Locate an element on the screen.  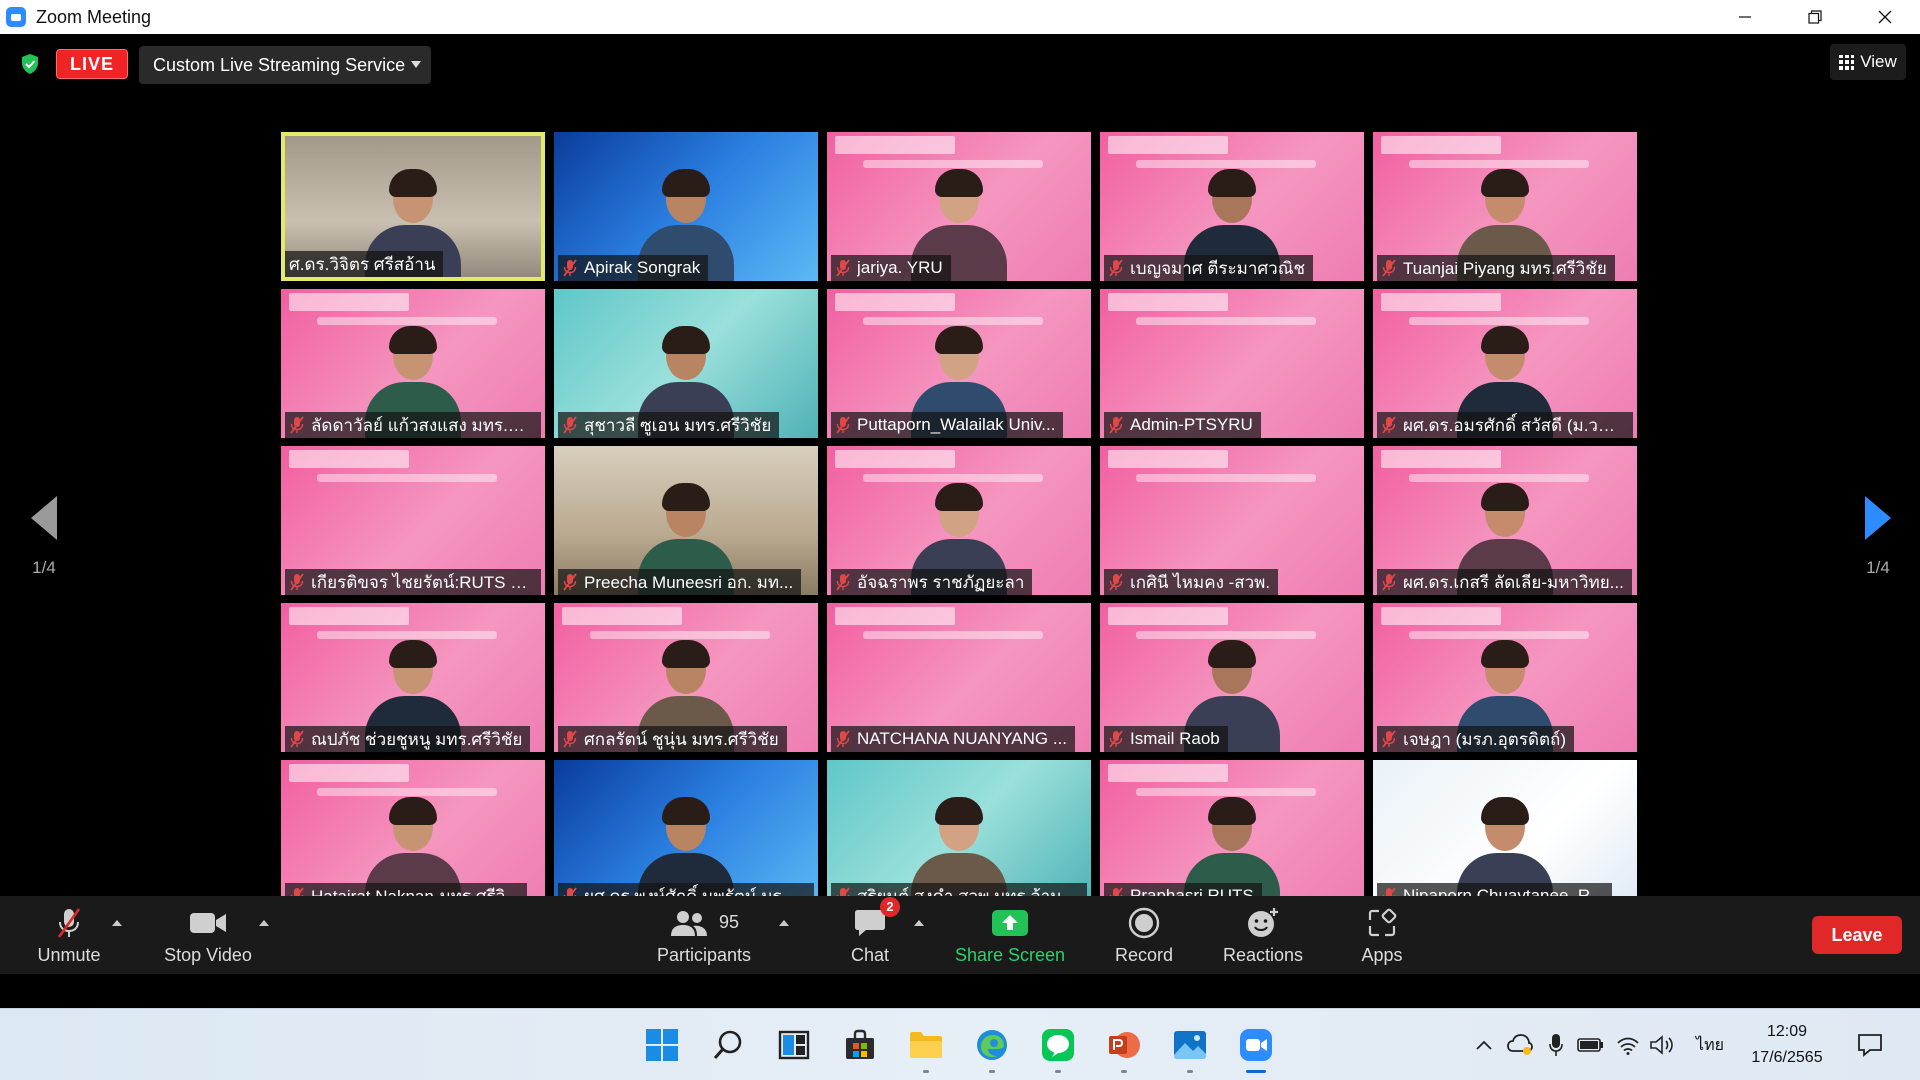
participant-video-tile: jariya. YRU is located at coordinates (959, 206).